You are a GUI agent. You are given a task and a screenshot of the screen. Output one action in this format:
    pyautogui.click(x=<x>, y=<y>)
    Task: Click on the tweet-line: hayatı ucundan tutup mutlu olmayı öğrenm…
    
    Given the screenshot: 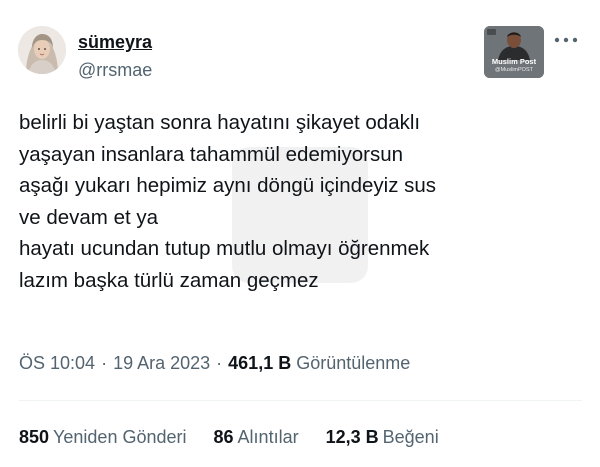 What is the action you would take?
    pyautogui.click(x=224, y=248)
    